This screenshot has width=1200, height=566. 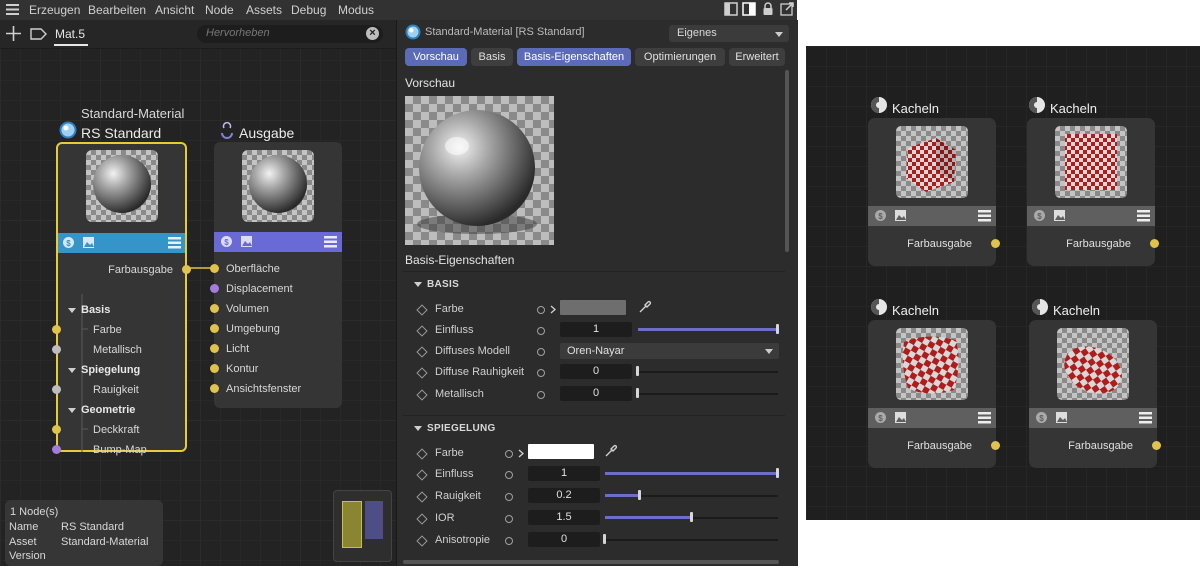 What do you see at coordinates (117, 10) in the screenshot?
I see `menu-bearbeiten: Bearbeiten` at bounding box center [117, 10].